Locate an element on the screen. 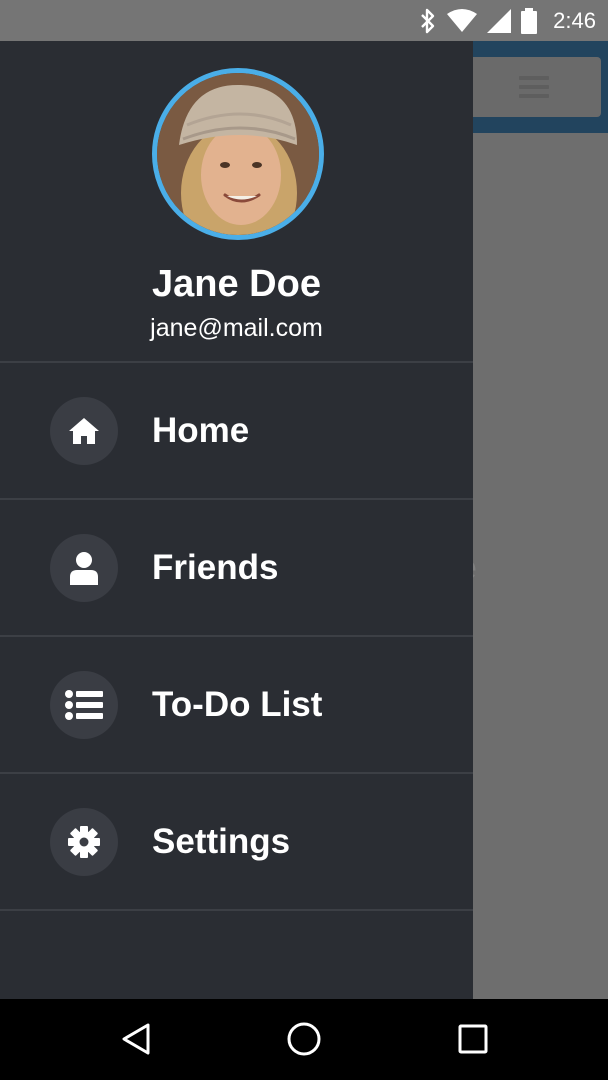  status-time: 2:46 is located at coordinates (574, 20).